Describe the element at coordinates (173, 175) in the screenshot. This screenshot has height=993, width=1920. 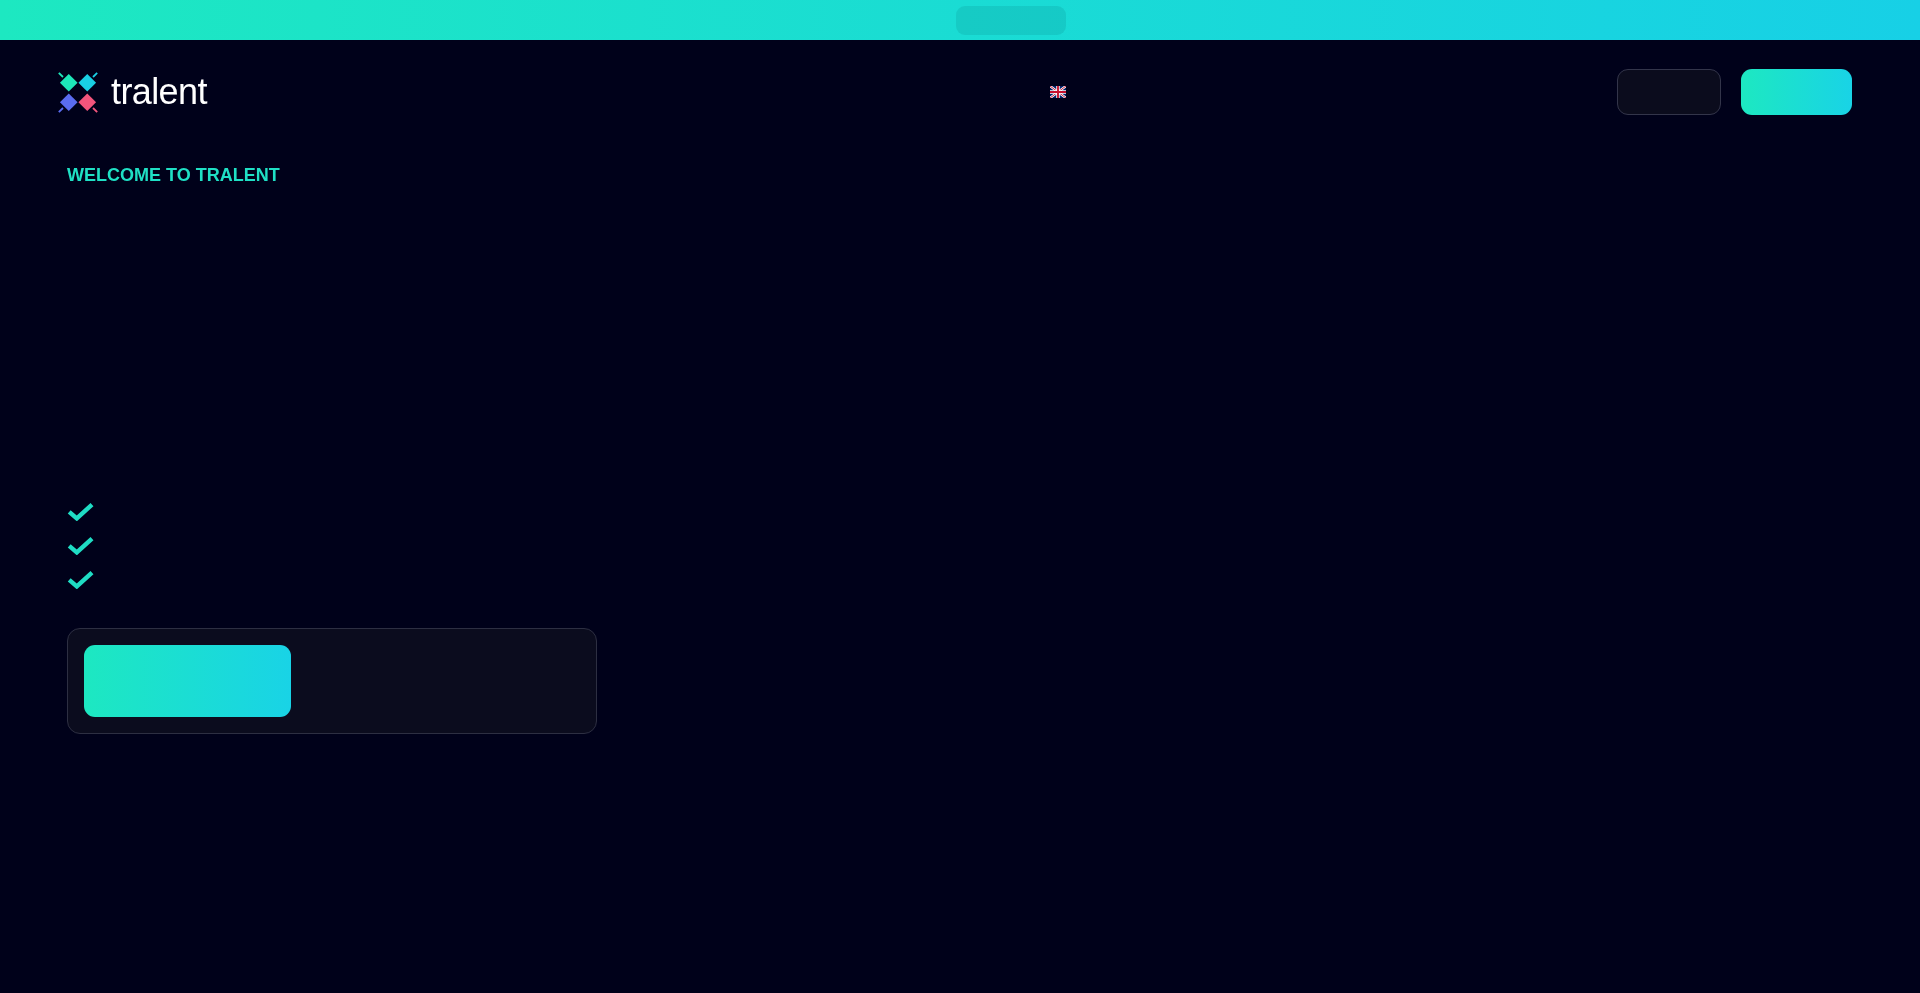
I see `hero-eyebrow: WELCOME TO TRALENT` at that location.